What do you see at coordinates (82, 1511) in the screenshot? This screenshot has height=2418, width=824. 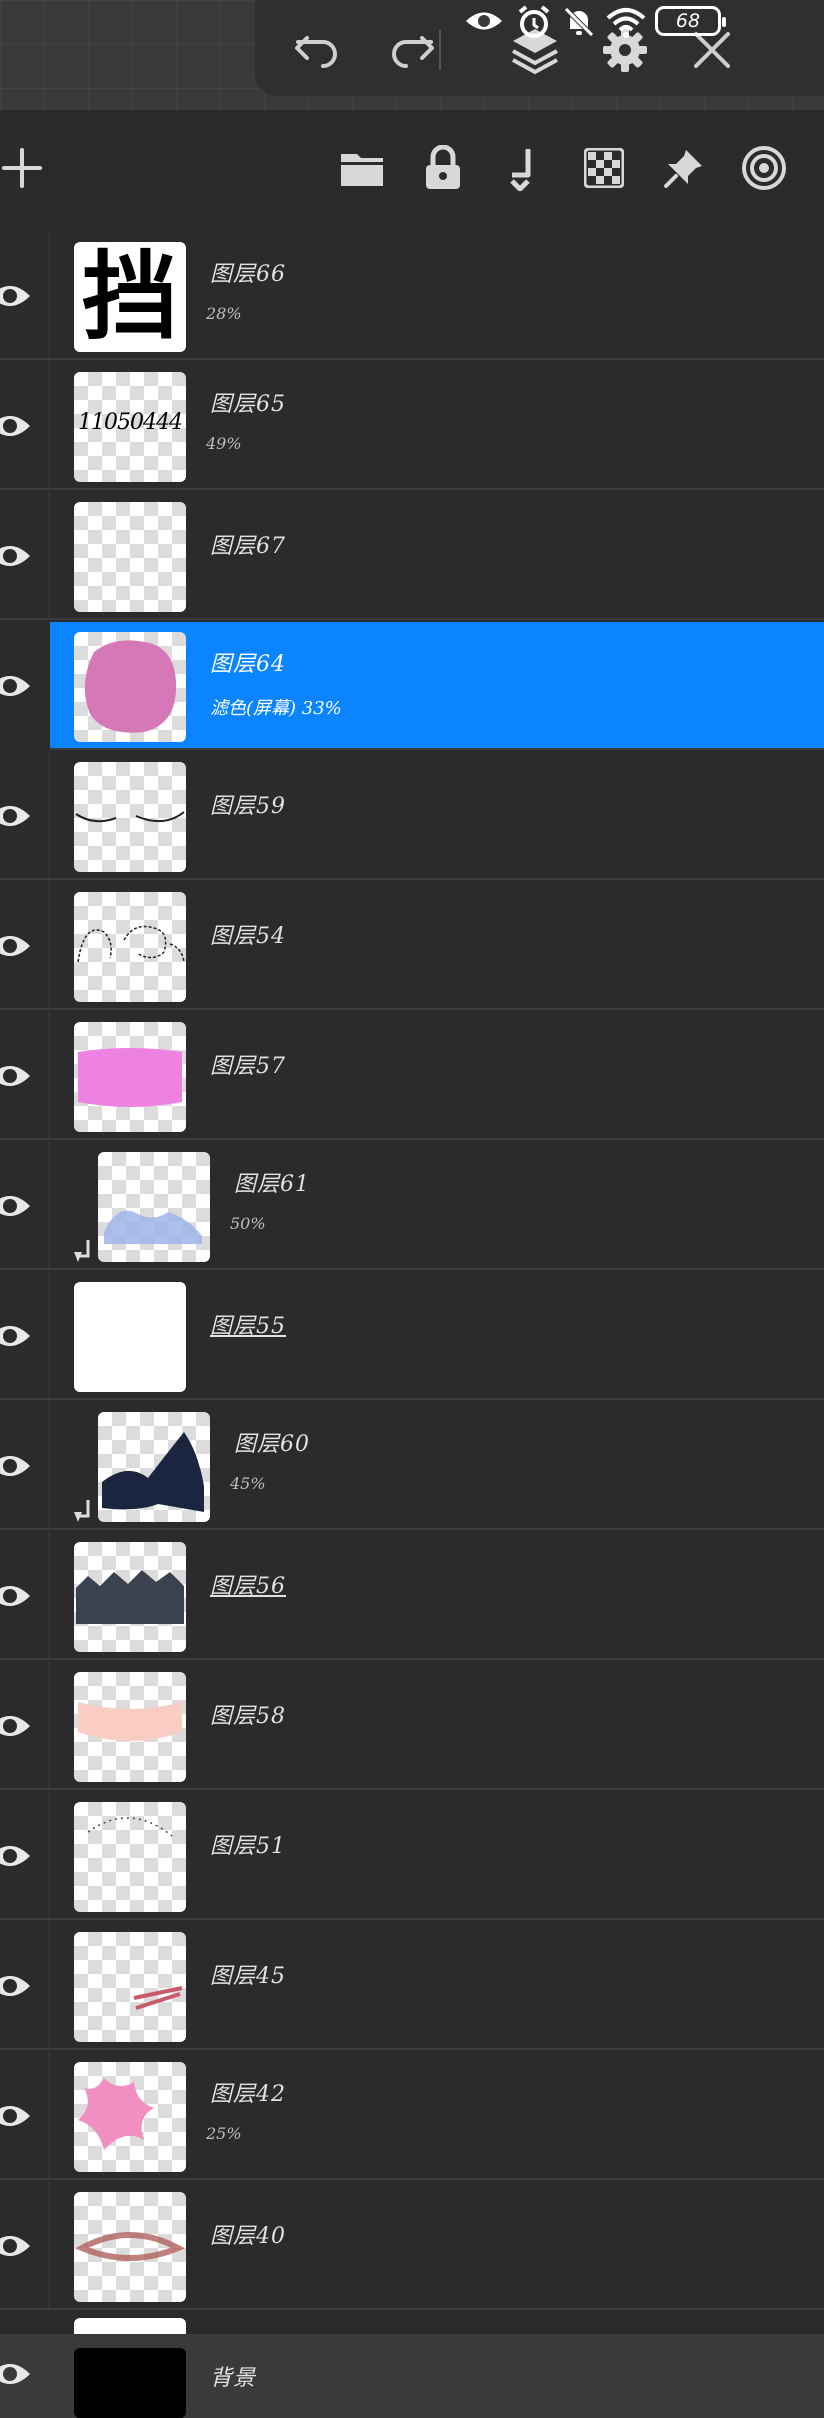 I see `clip-arrow-icon` at bounding box center [82, 1511].